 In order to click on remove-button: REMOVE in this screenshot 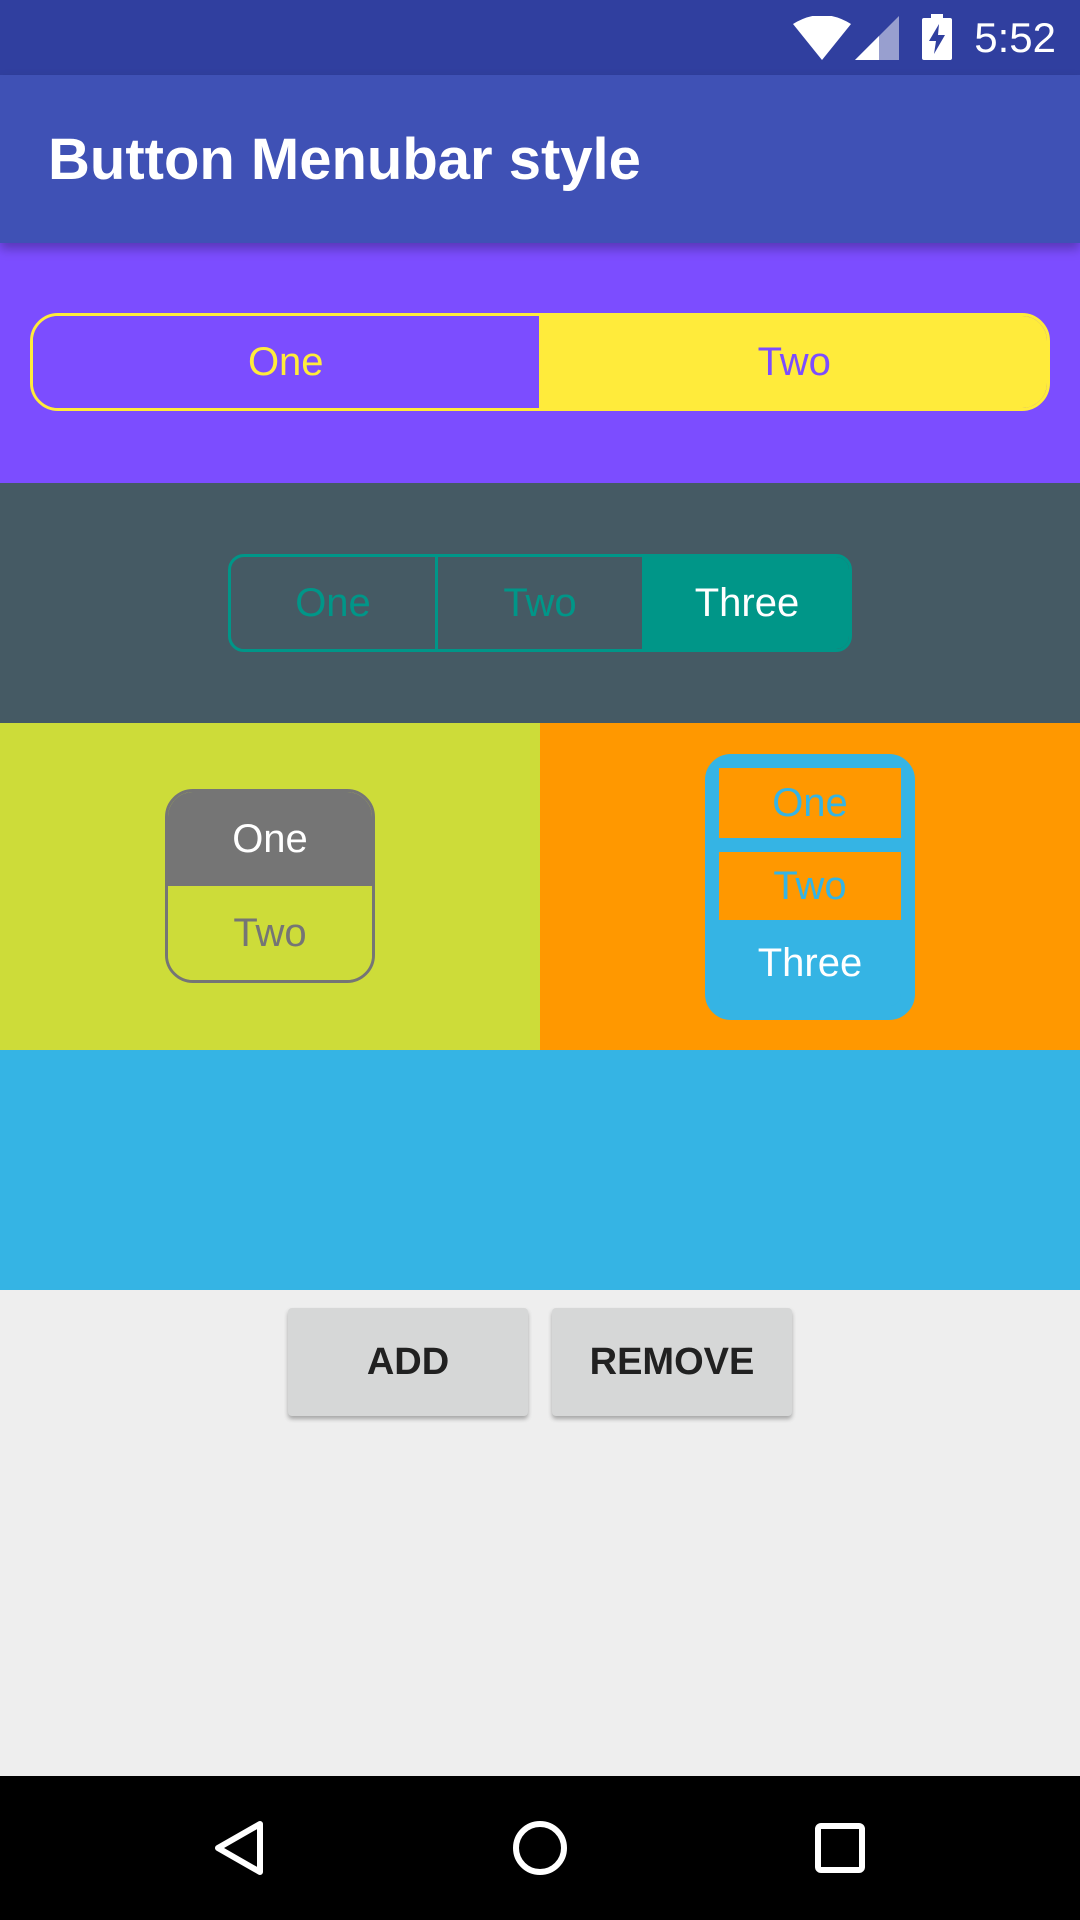, I will do `click(672, 1362)`.